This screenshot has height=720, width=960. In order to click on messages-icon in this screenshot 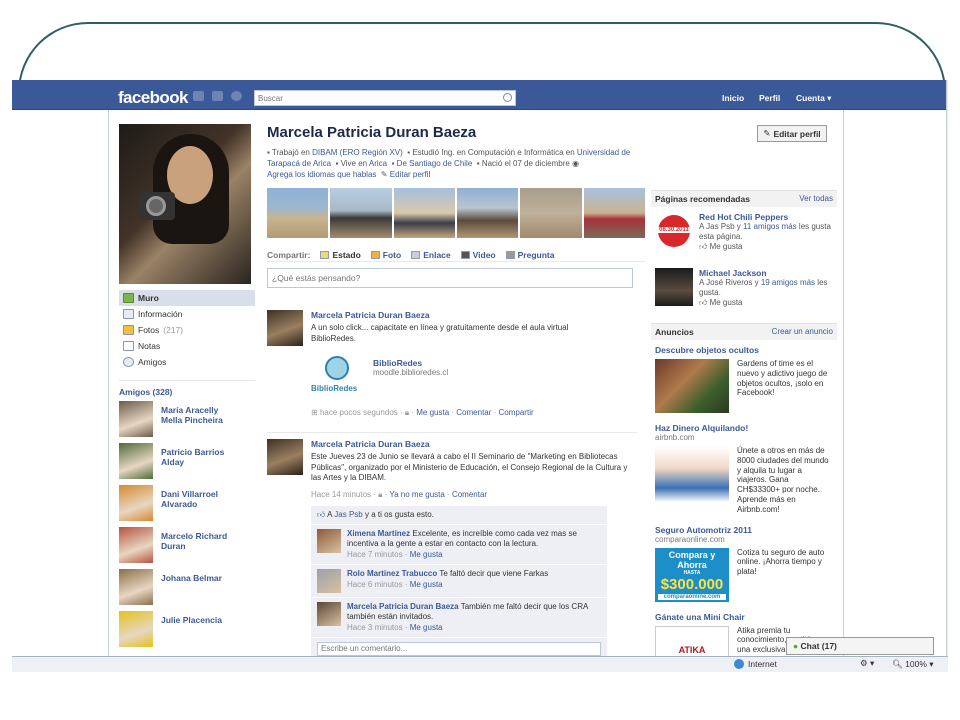, I will do `click(217, 96)`.